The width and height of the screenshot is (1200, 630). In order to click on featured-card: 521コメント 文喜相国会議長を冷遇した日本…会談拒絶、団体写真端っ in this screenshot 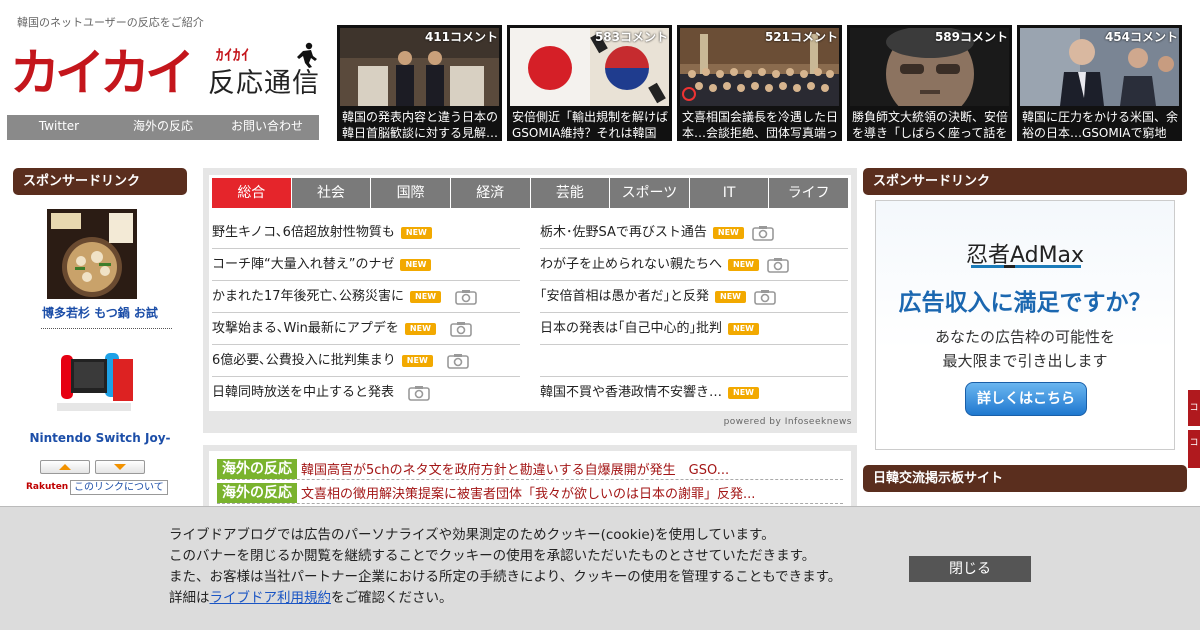, I will do `click(759, 83)`.